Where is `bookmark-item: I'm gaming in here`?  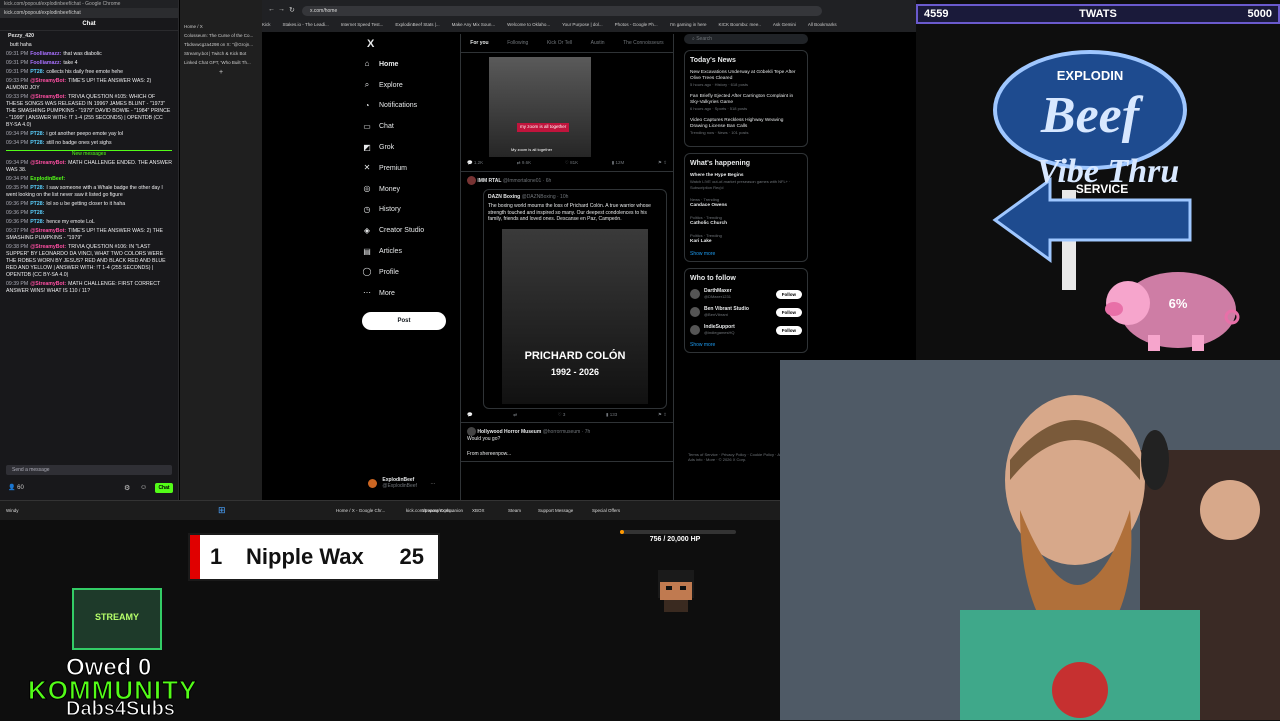
bookmark-item: I'm gaming in here is located at coordinates (688, 24).